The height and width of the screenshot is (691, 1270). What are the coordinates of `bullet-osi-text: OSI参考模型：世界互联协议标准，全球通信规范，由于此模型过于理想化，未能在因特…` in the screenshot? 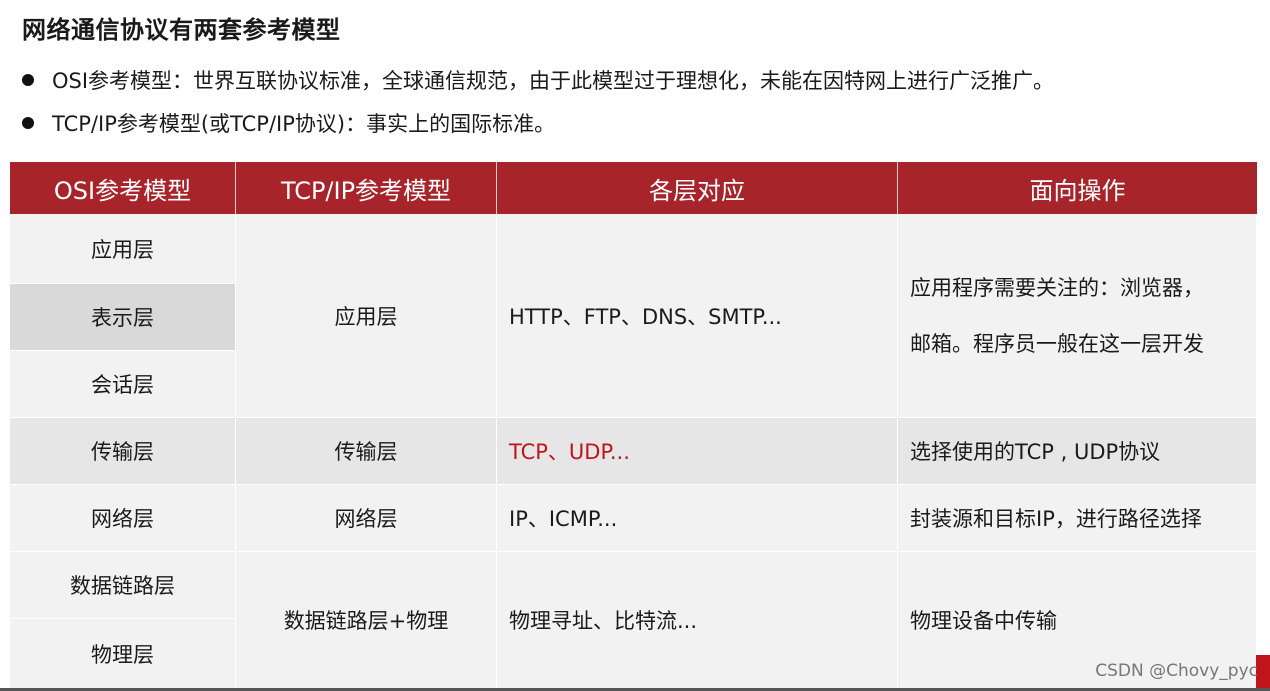 It's located at (553, 81).